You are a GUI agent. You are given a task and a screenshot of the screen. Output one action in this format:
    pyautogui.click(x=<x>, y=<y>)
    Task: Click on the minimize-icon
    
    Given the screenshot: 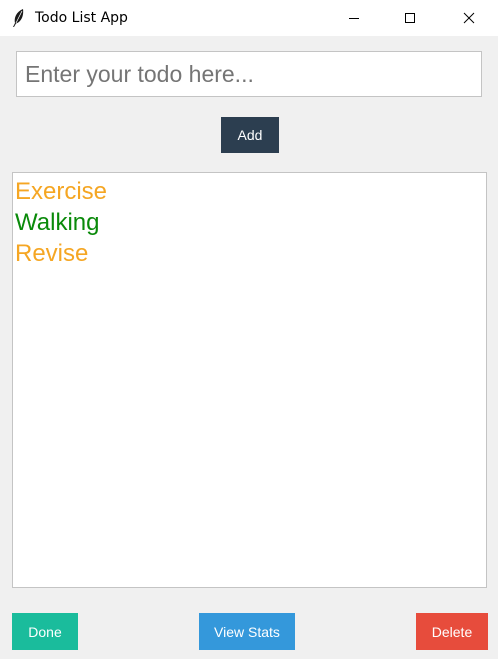 What is the action you would take?
    pyautogui.click(x=354, y=18)
    